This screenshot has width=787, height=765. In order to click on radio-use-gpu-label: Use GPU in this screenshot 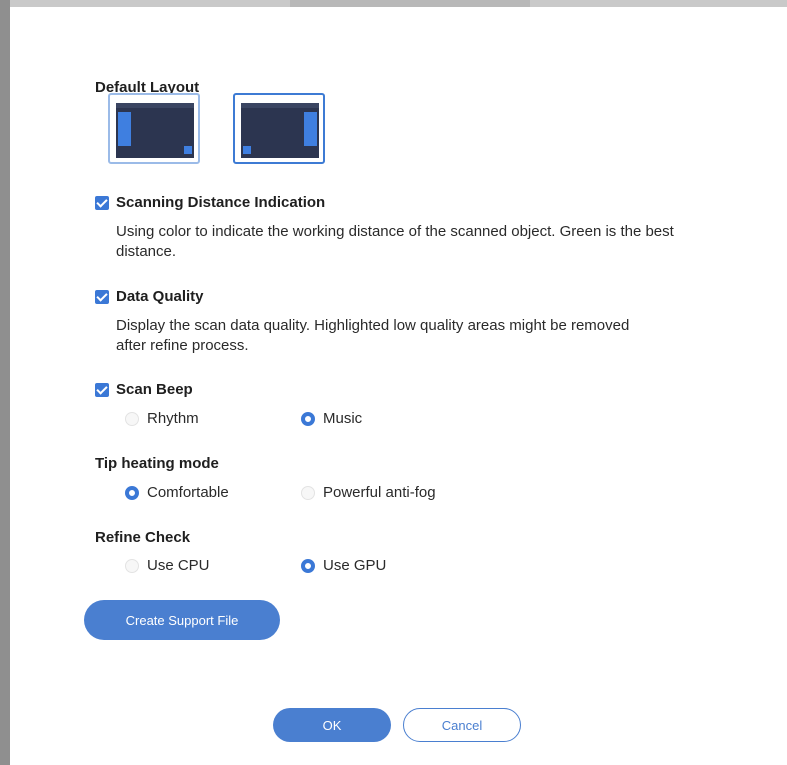, I will do `click(355, 565)`.